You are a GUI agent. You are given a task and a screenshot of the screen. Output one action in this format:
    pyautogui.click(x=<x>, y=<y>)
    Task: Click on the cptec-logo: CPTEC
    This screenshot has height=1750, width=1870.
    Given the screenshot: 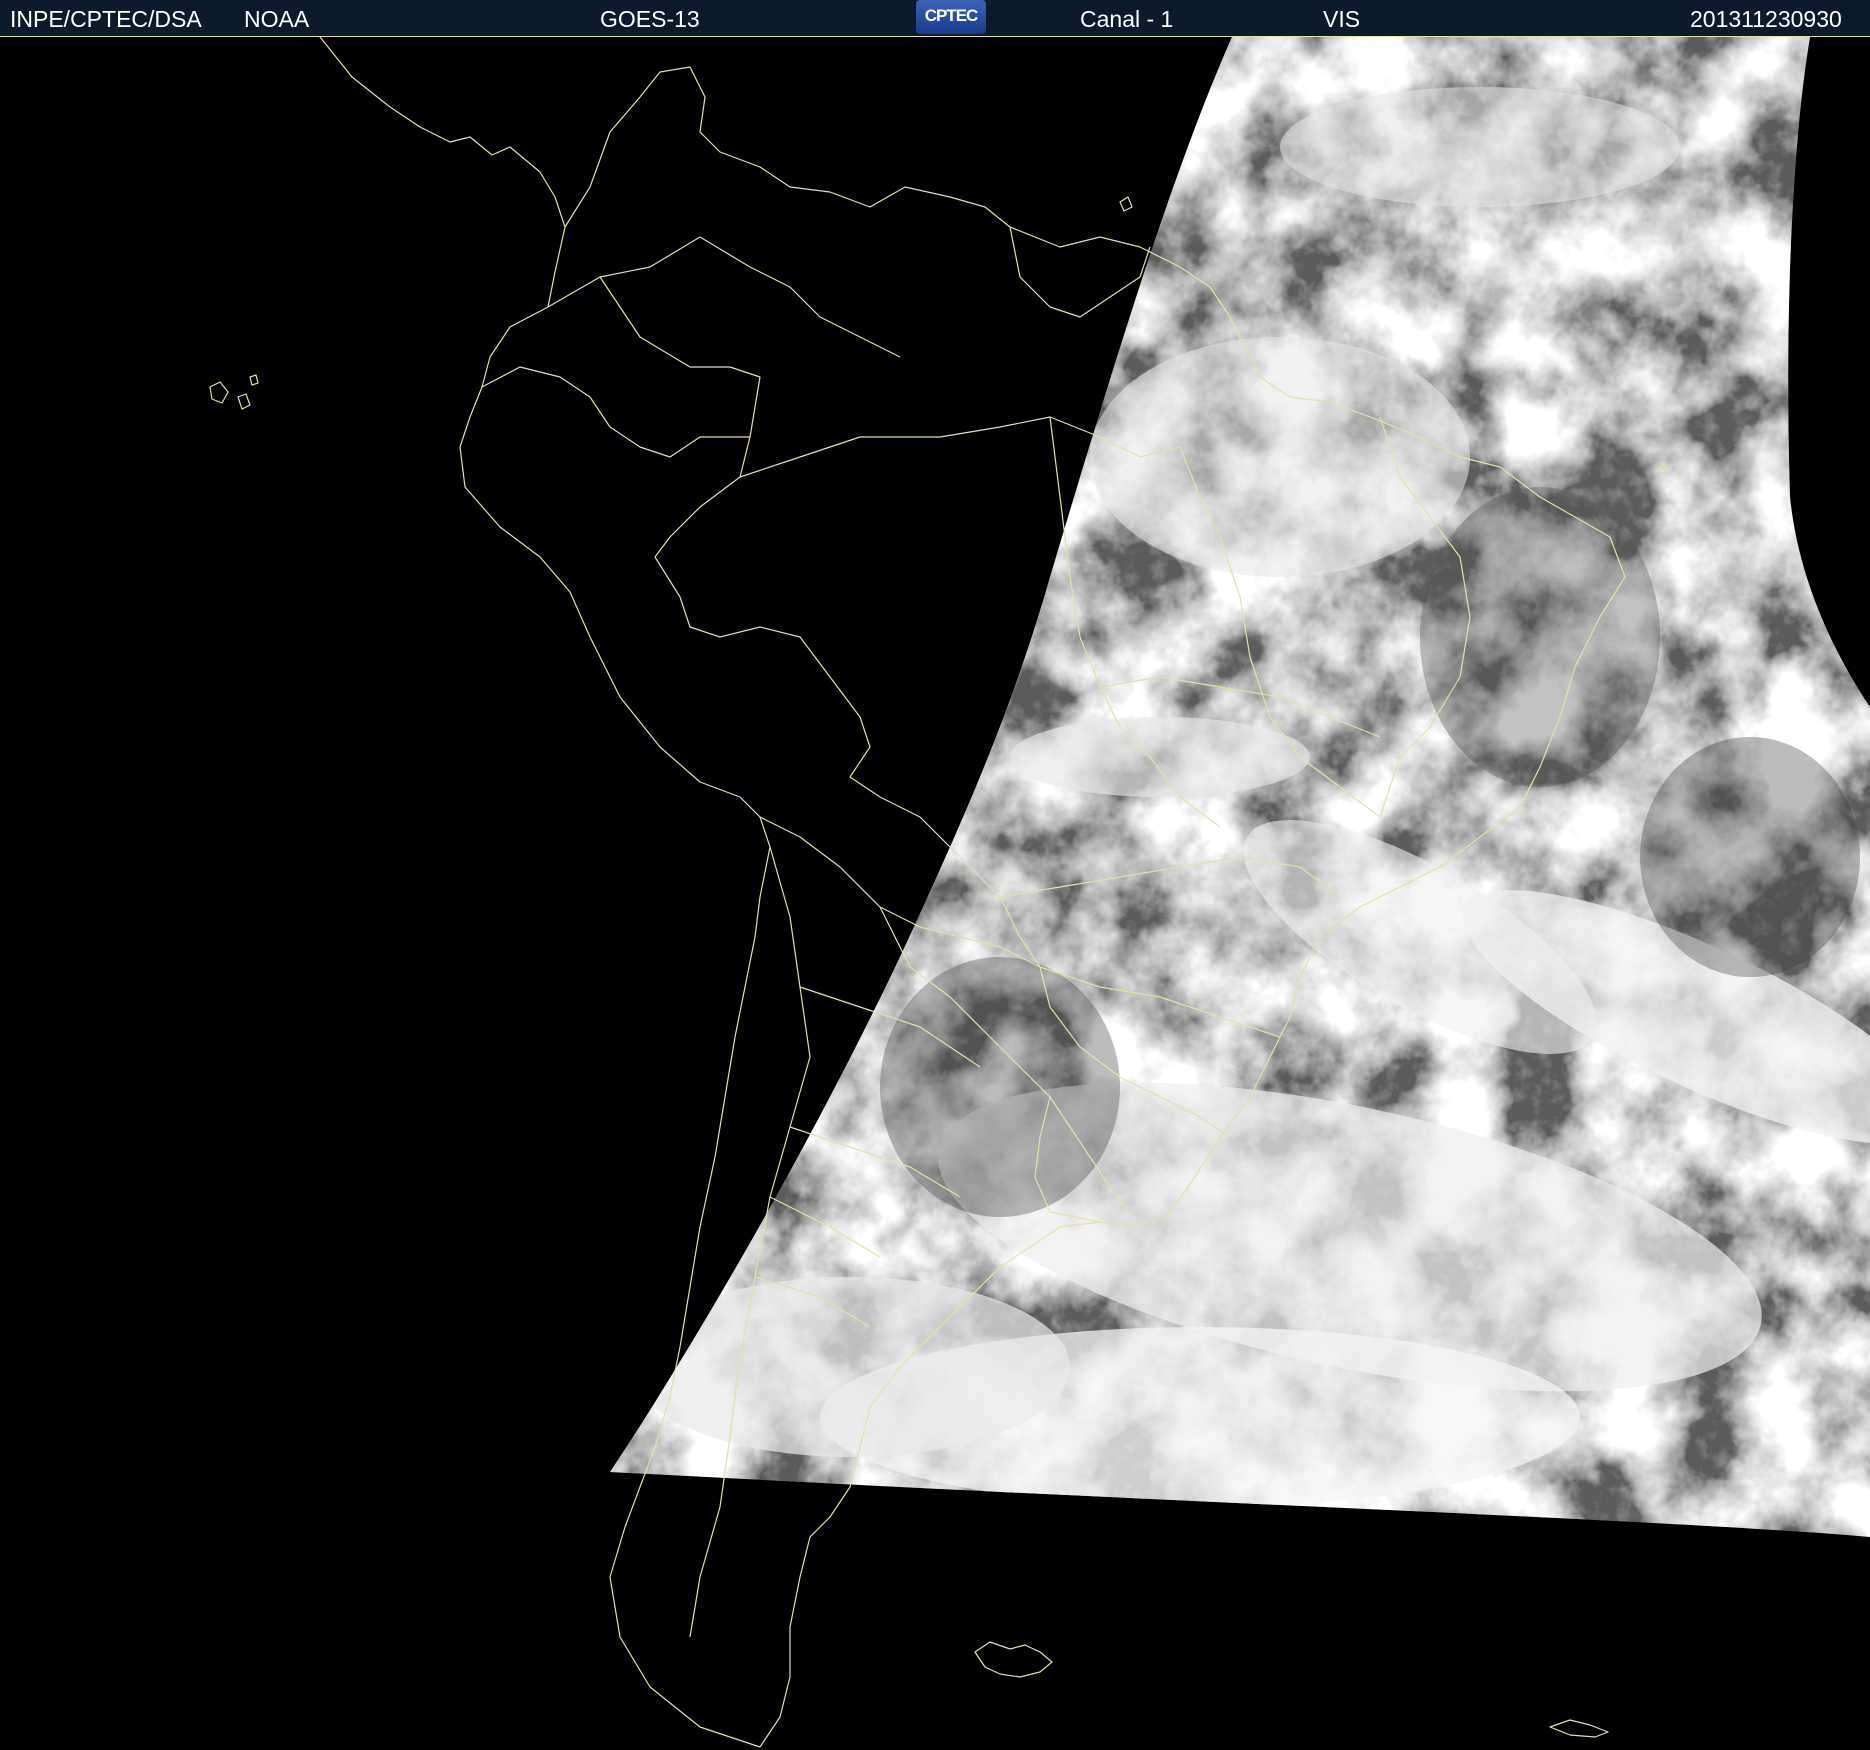 What is the action you would take?
    pyautogui.click(x=951, y=17)
    